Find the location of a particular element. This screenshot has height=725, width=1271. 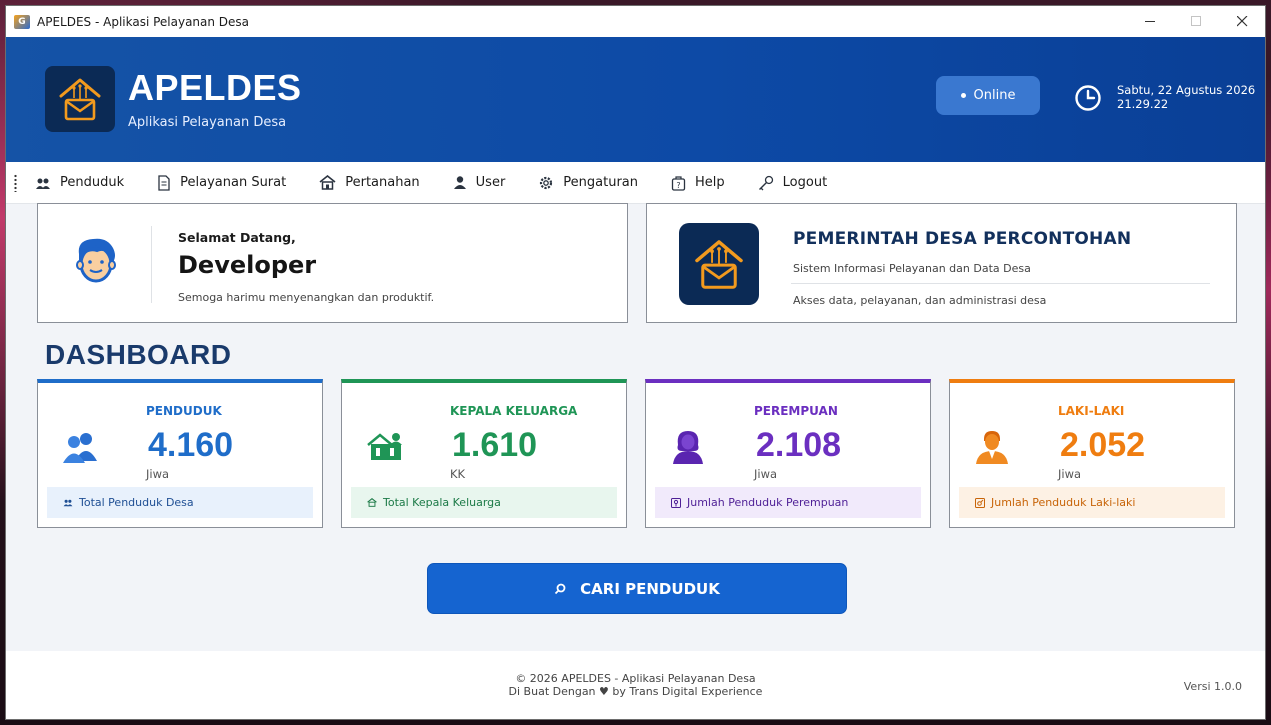

male-user-icon is located at coordinates (992, 447).